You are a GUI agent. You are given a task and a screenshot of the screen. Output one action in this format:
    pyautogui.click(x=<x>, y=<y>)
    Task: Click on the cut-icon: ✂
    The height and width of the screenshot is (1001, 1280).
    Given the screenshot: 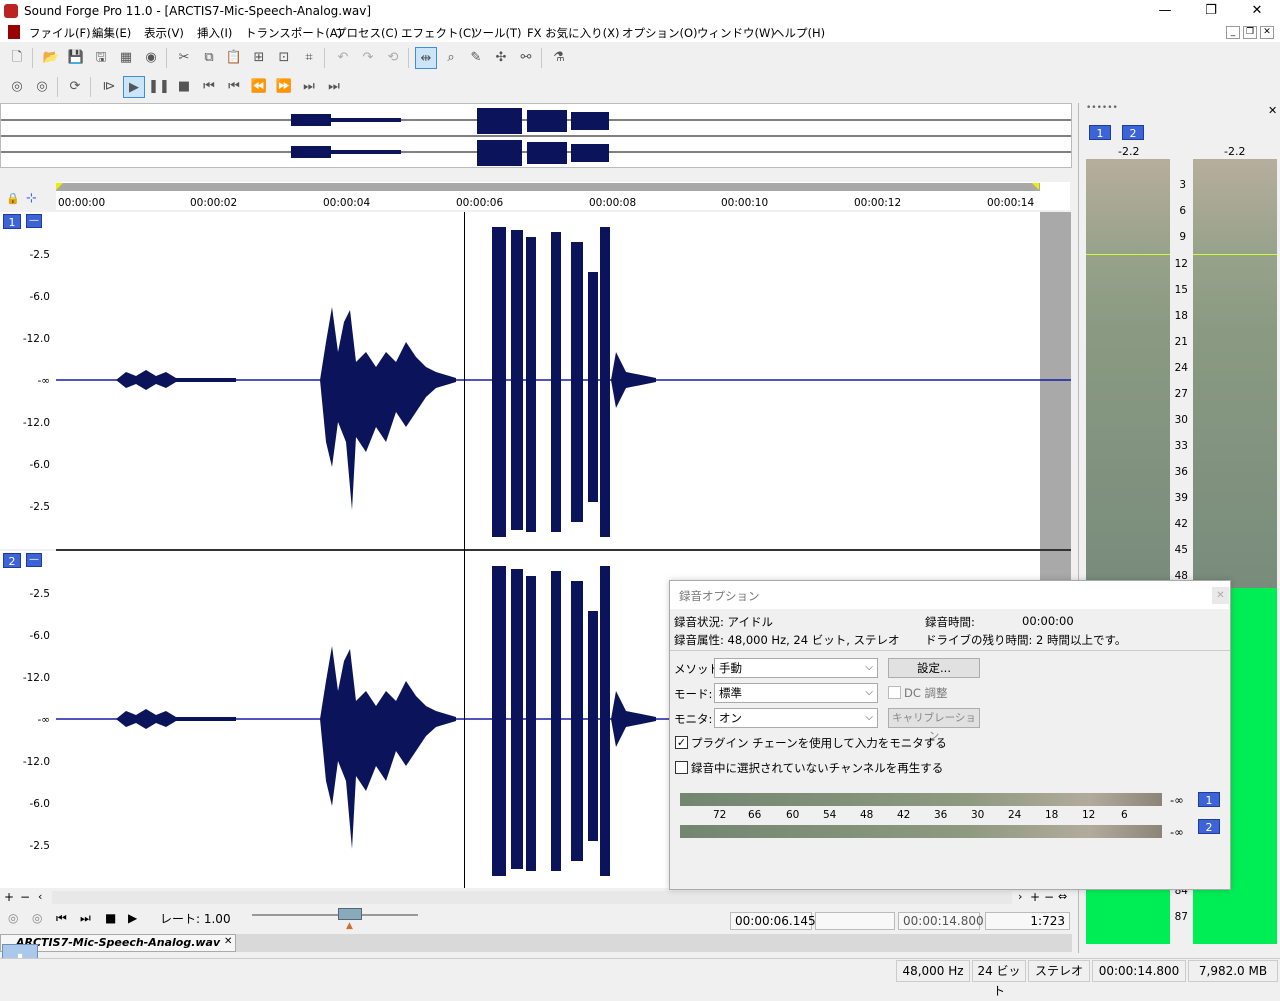 What is the action you would take?
    pyautogui.click(x=184, y=58)
    